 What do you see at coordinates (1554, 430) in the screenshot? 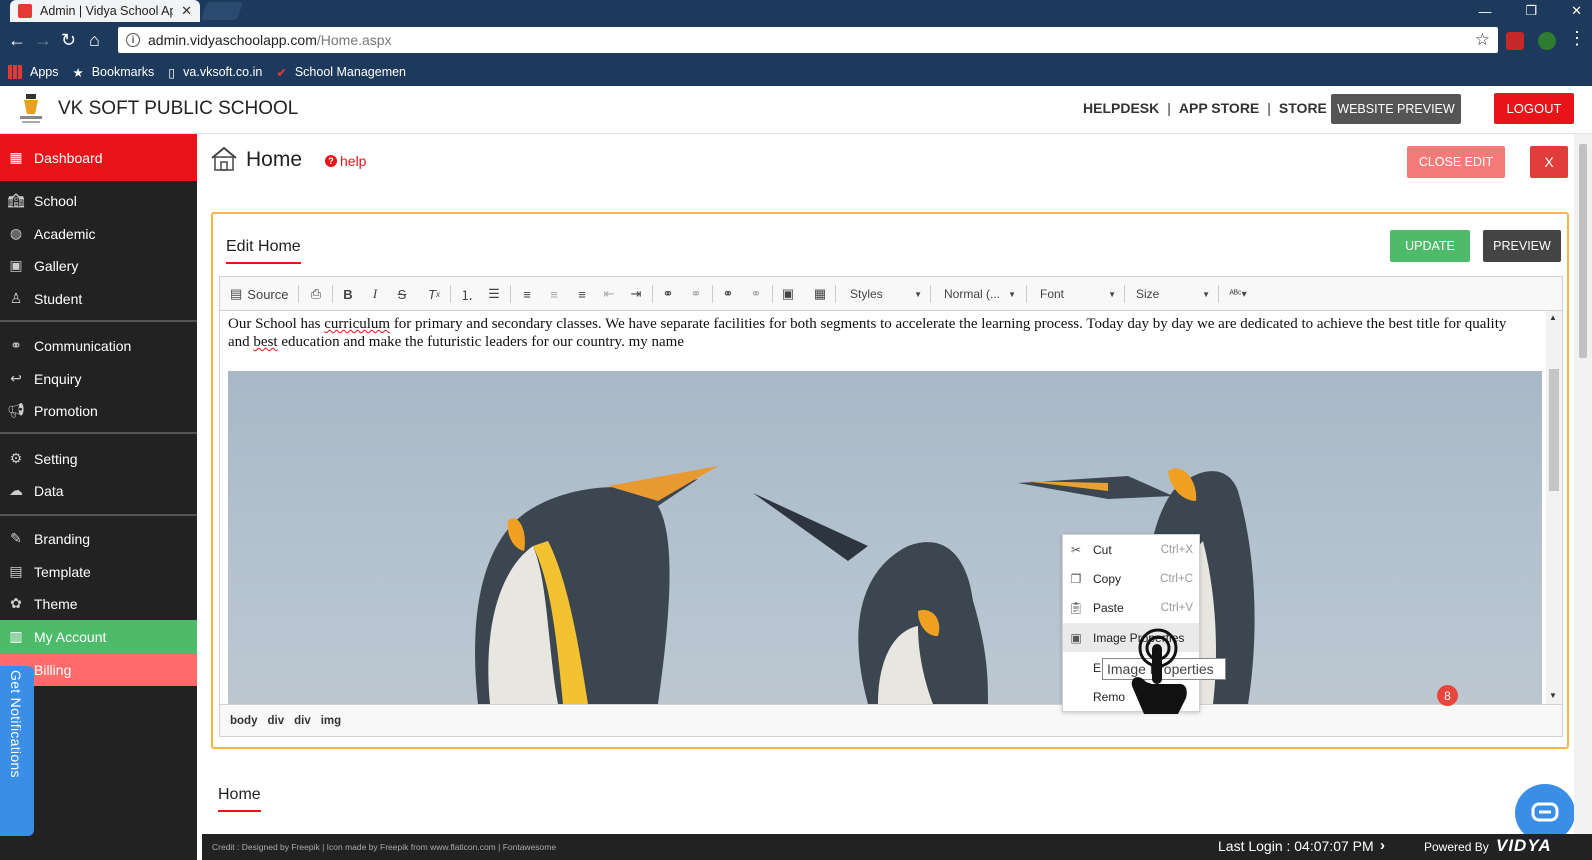
I see `editor-scroll-thumb` at bounding box center [1554, 430].